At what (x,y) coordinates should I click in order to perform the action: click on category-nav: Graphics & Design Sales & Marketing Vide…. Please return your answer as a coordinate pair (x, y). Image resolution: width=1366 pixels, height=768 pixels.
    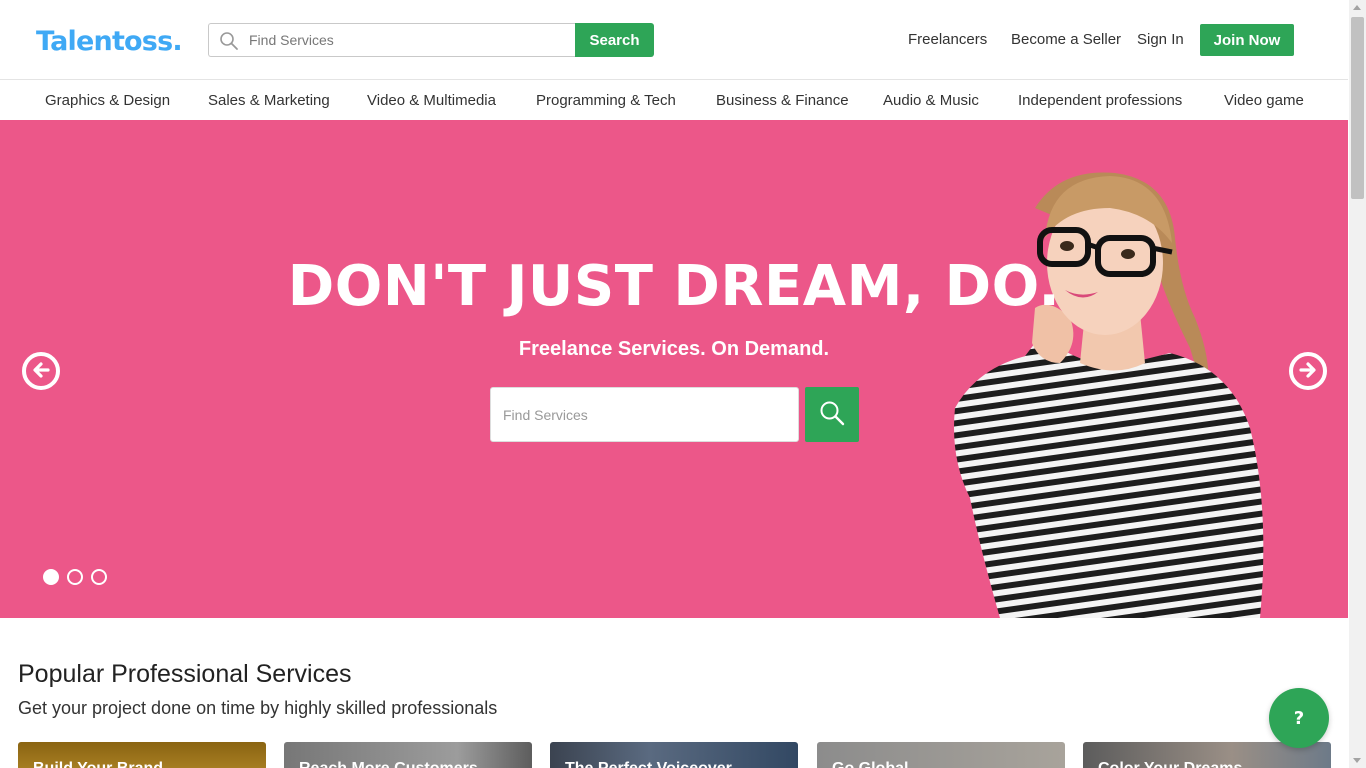
    Looking at the image, I should click on (674, 100).